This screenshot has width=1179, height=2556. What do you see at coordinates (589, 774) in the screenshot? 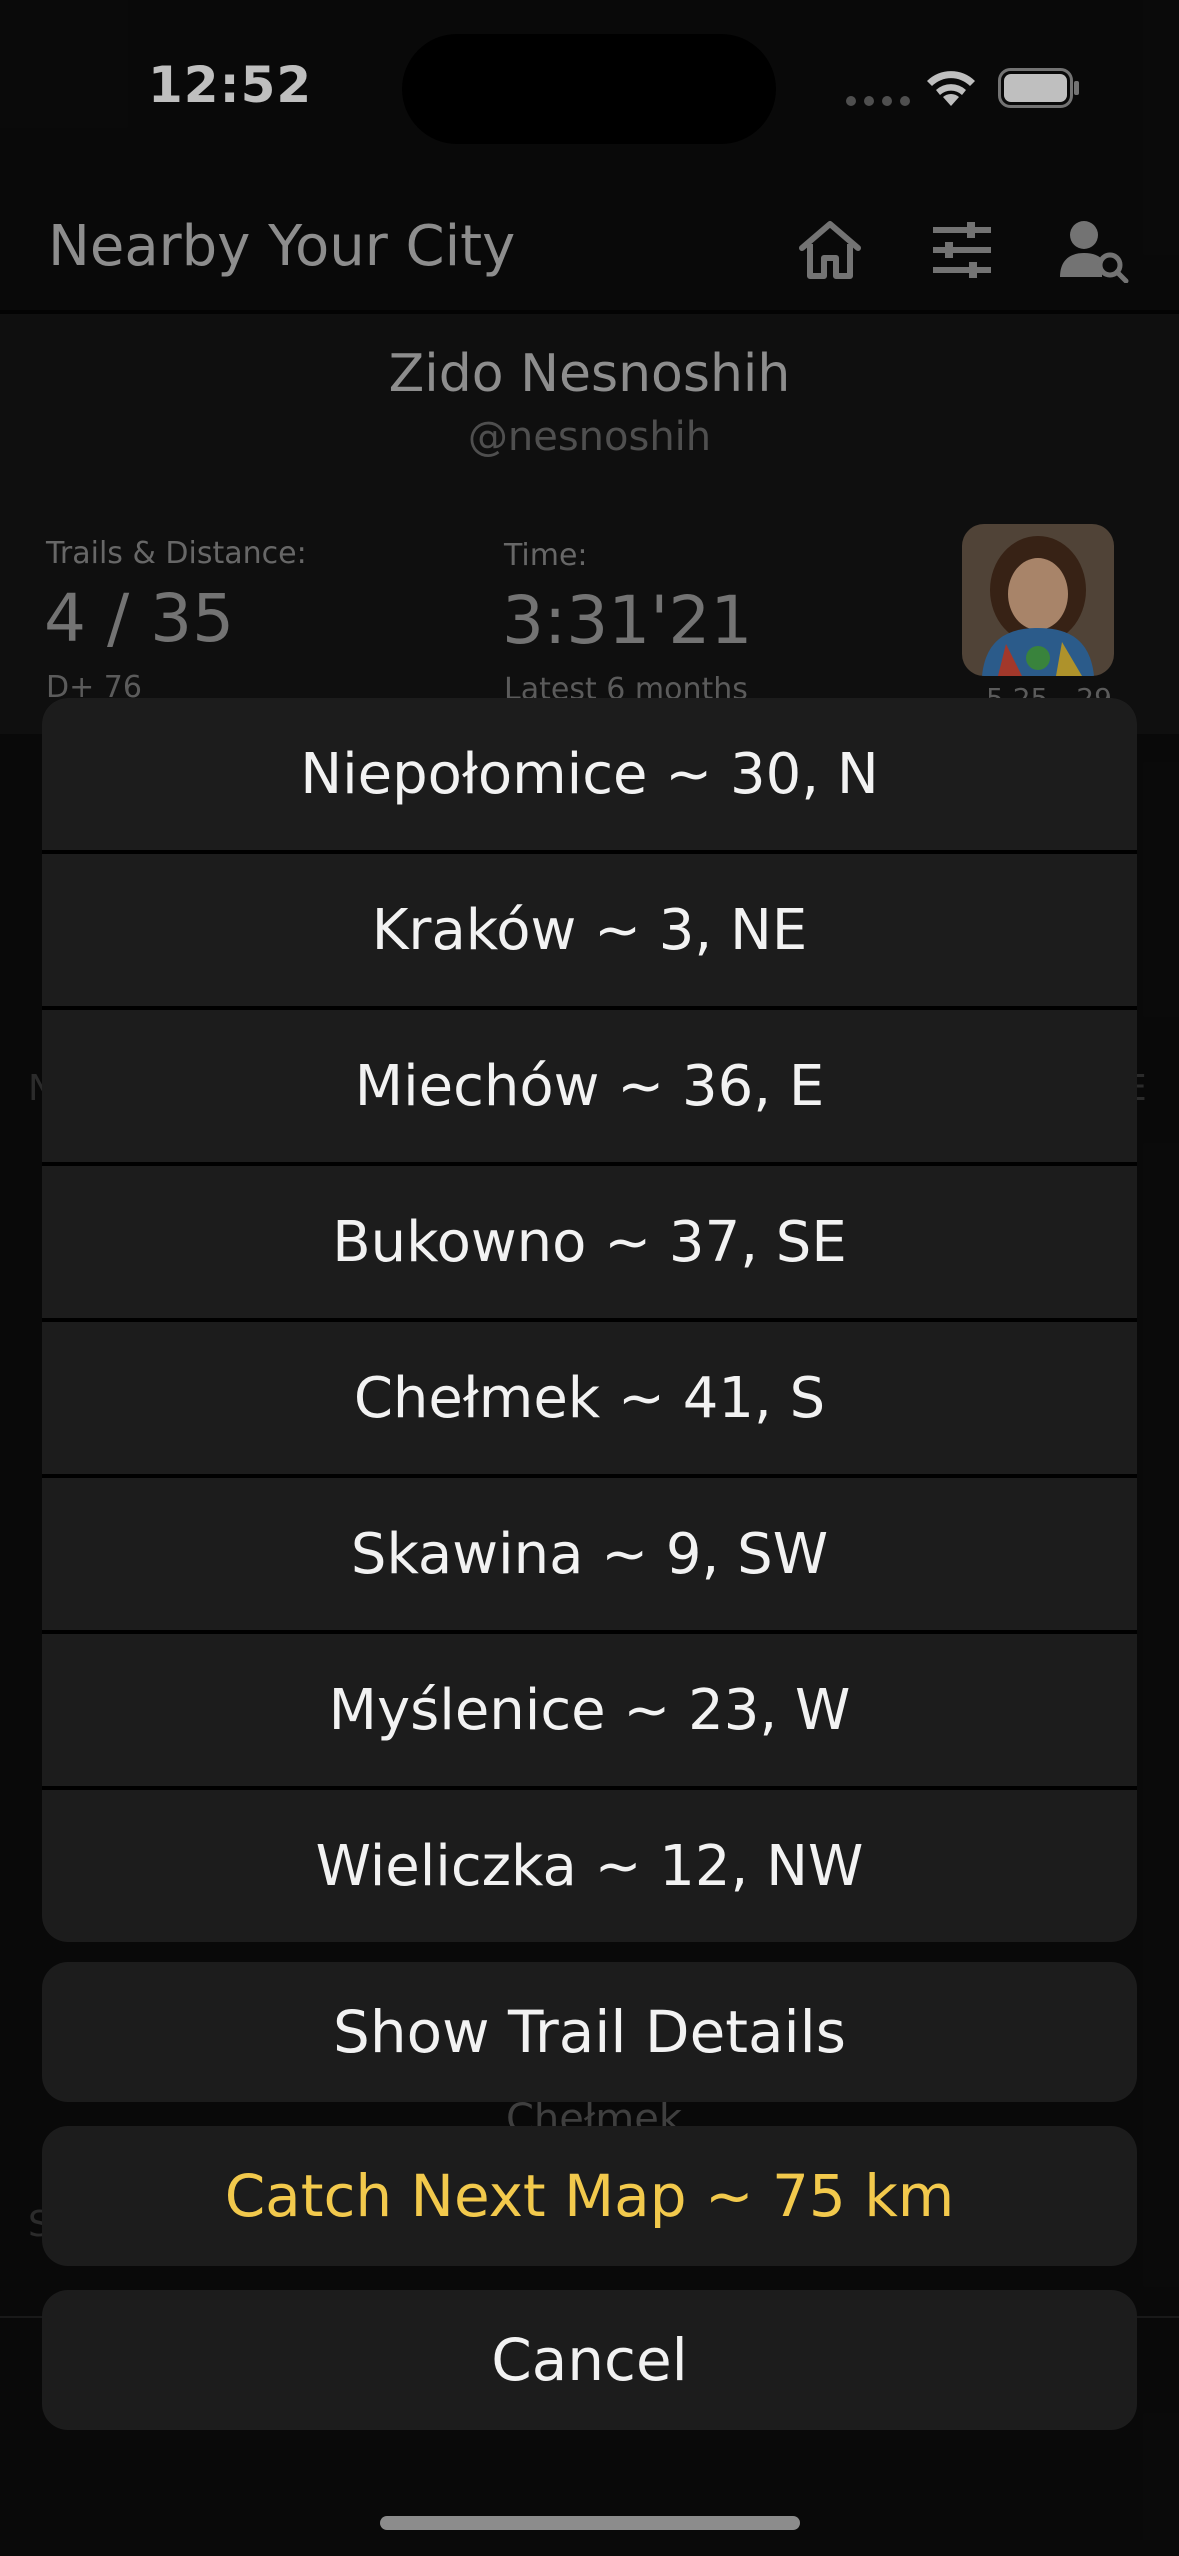
I see `sheet-option-niepolomice: Niepołomice ~ 30, N` at bounding box center [589, 774].